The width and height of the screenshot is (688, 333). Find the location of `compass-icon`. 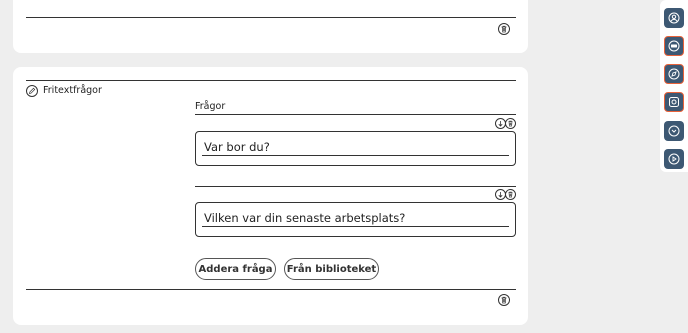

compass-icon is located at coordinates (674, 74).